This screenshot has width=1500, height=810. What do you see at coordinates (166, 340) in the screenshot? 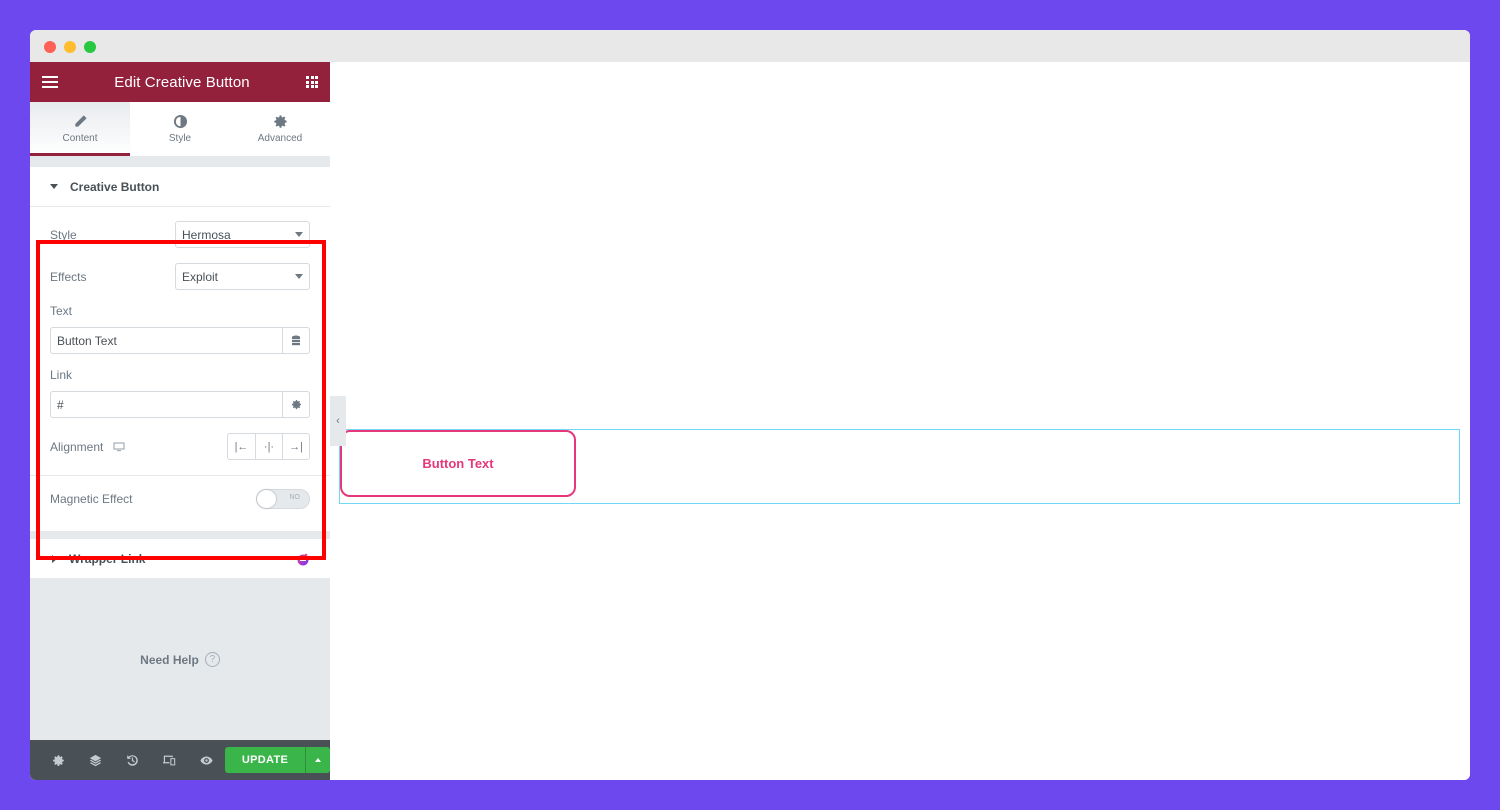
I see `text-input: Button Text` at bounding box center [166, 340].